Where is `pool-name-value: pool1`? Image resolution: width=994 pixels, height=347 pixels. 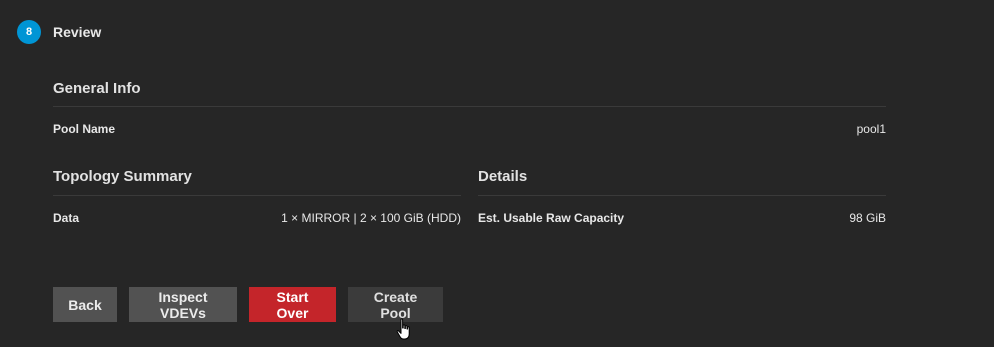 pool-name-value: pool1 is located at coordinates (871, 129).